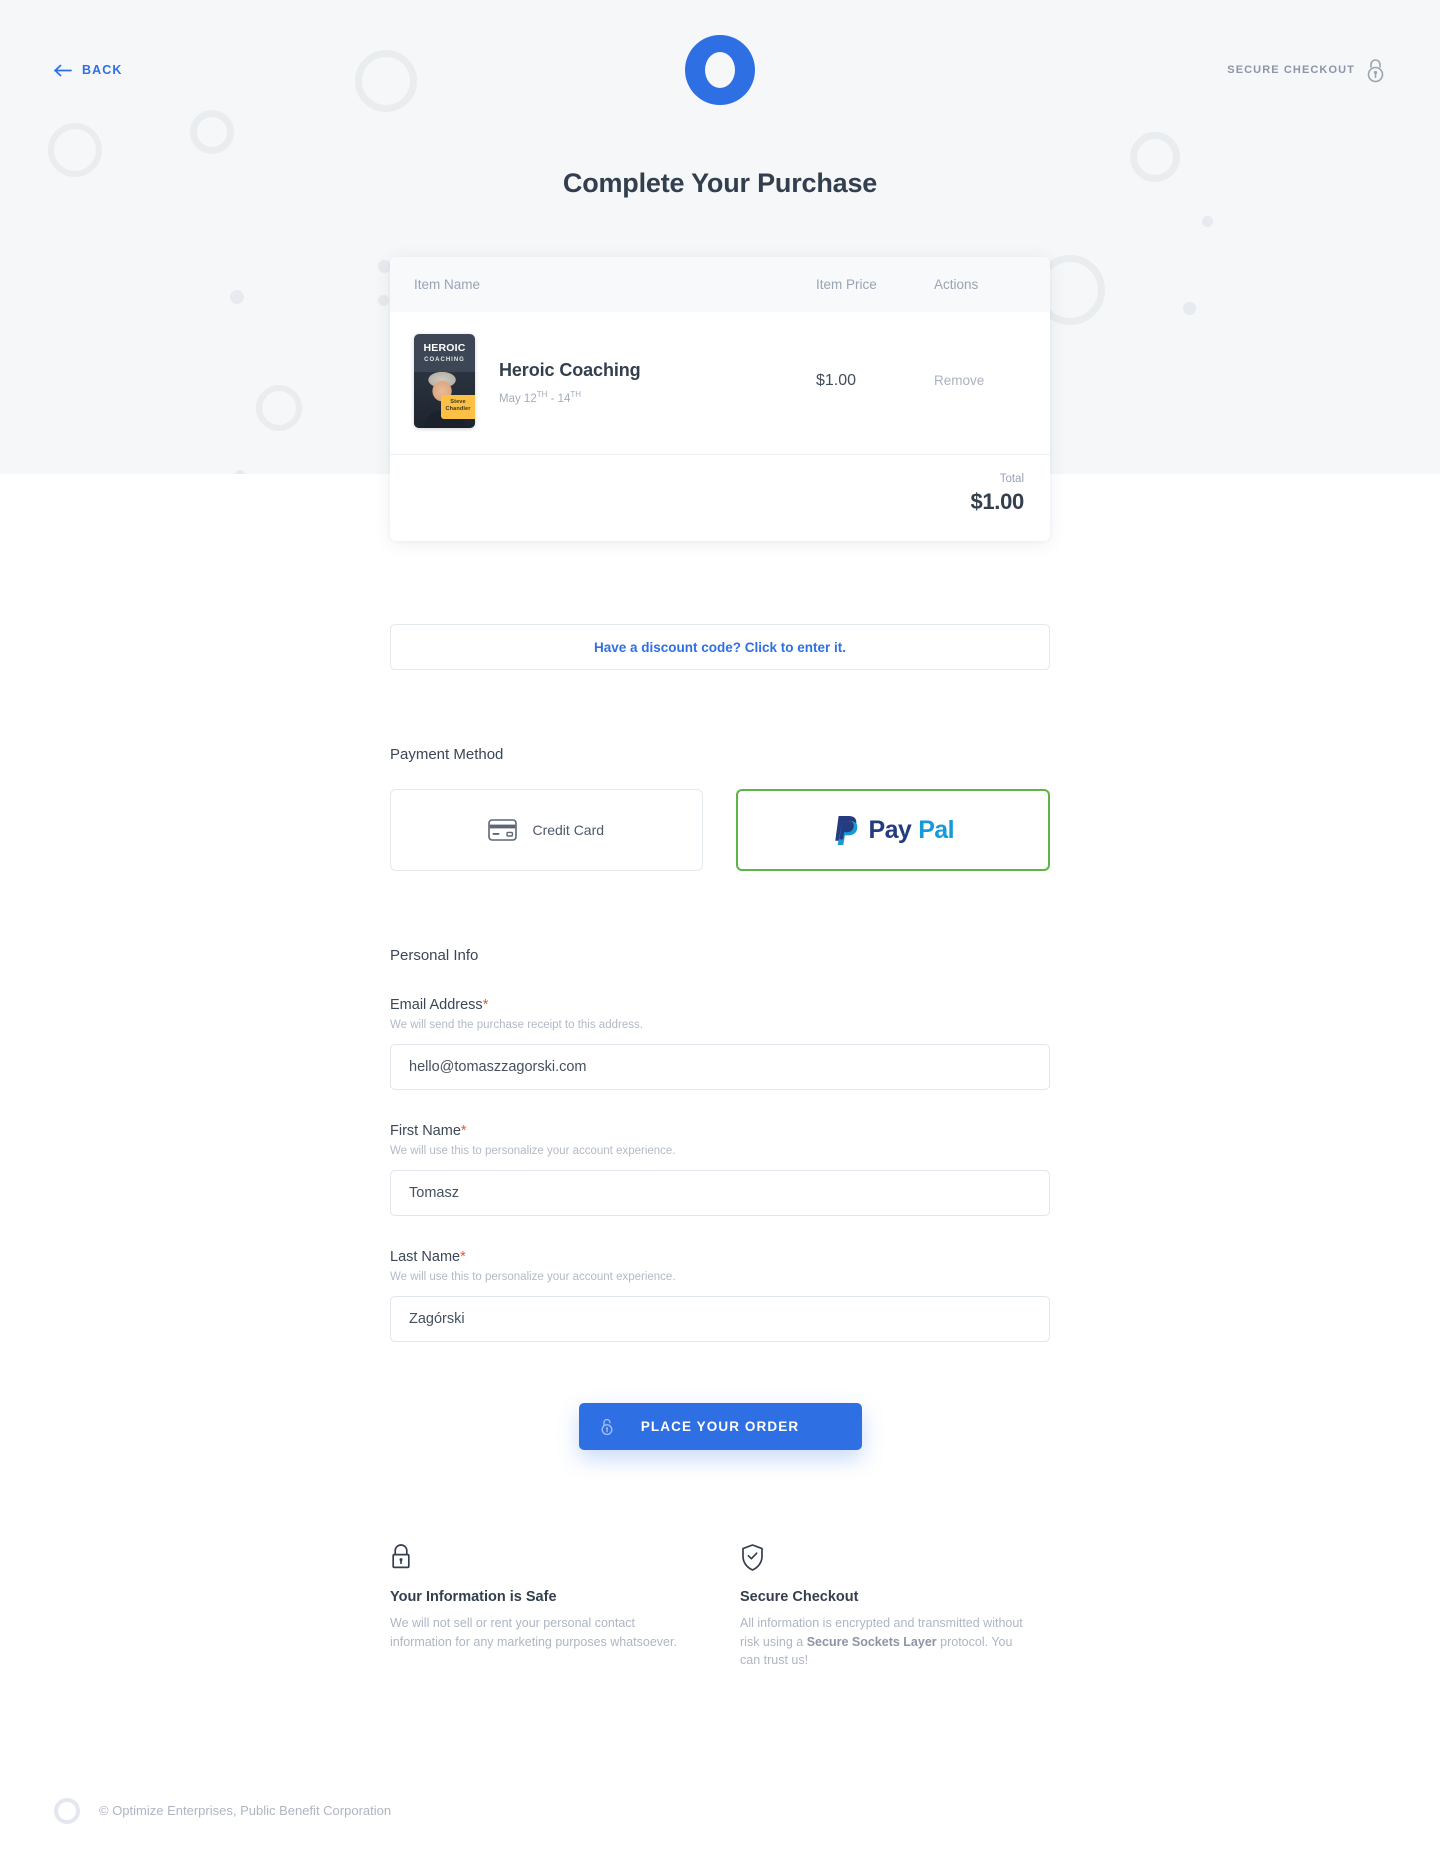  I want to click on order-button-row: PLACE YOUR ORDER, so click(720, 1426).